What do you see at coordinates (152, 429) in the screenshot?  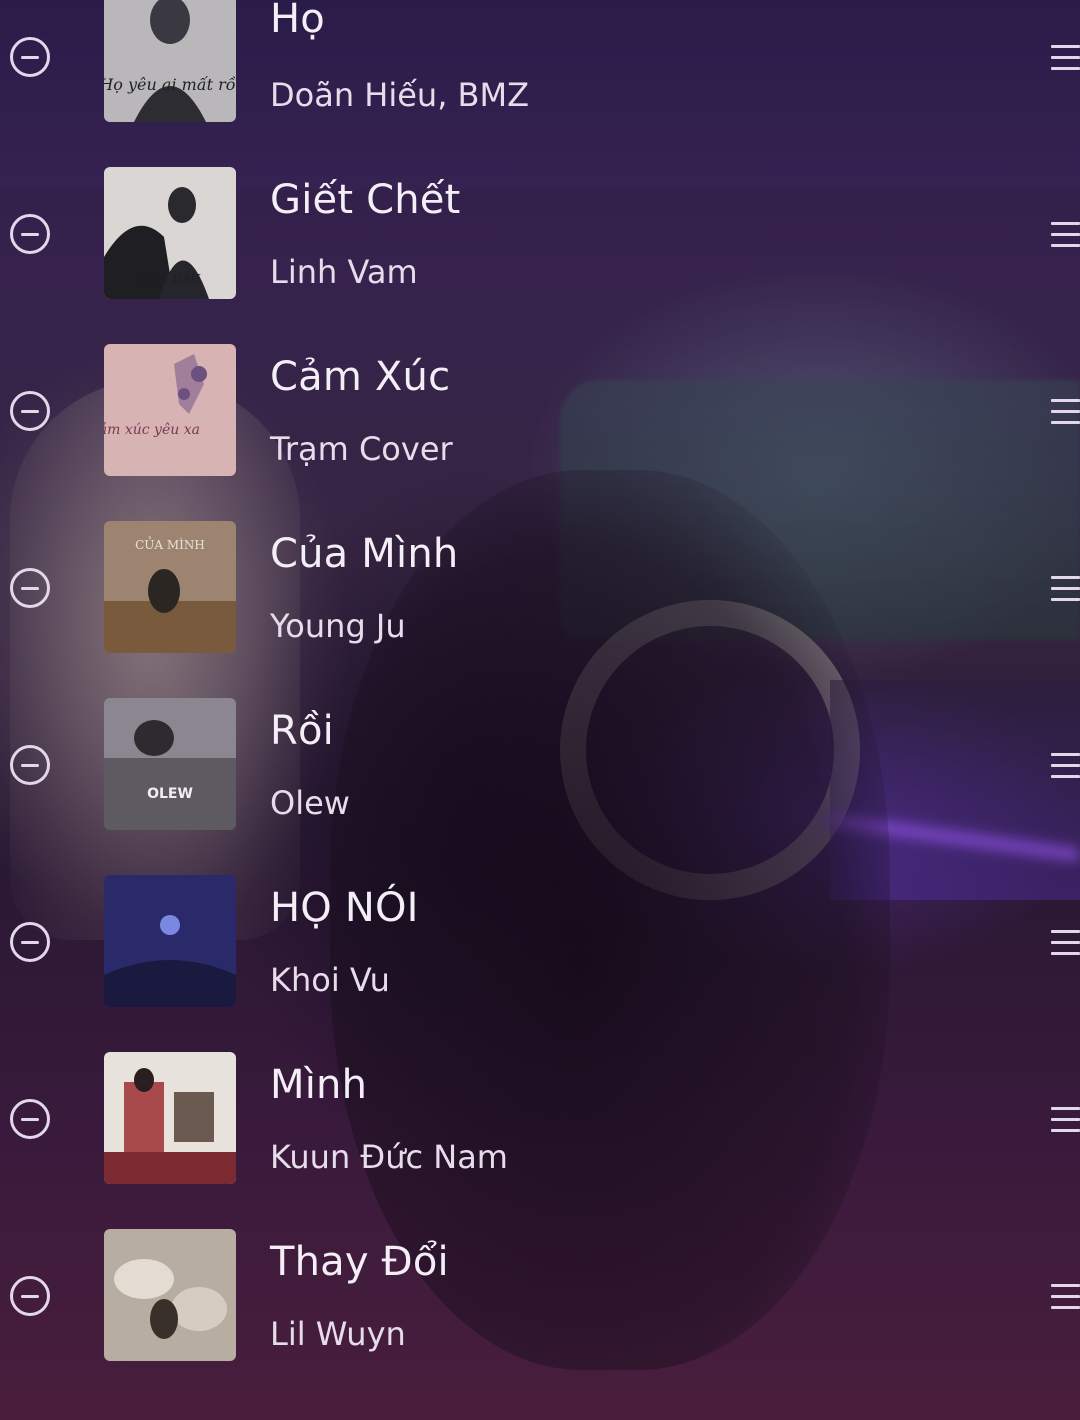 I see `album-cover-text: Cảm xúc yêu xa` at bounding box center [152, 429].